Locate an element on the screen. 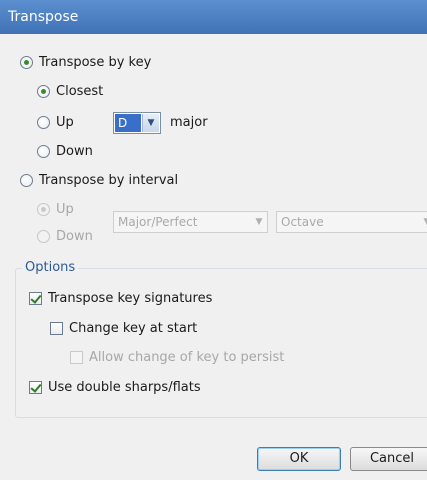 The width and height of the screenshot is (427, 480). transpose-by-key-radio: Transpose by key is located at coordinates (85, 62).